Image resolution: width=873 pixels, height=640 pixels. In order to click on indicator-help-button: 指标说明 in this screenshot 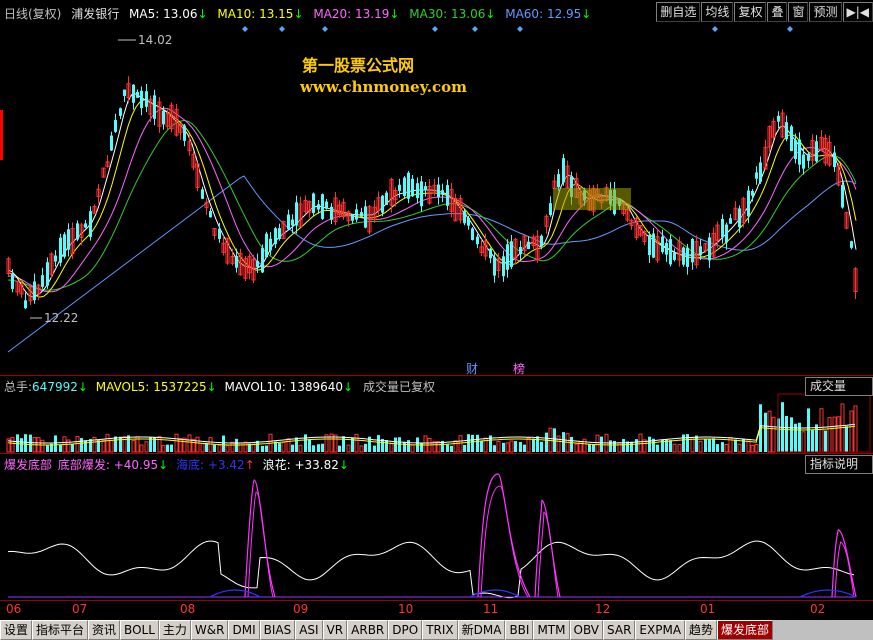, I will do `click(839, 464)`.